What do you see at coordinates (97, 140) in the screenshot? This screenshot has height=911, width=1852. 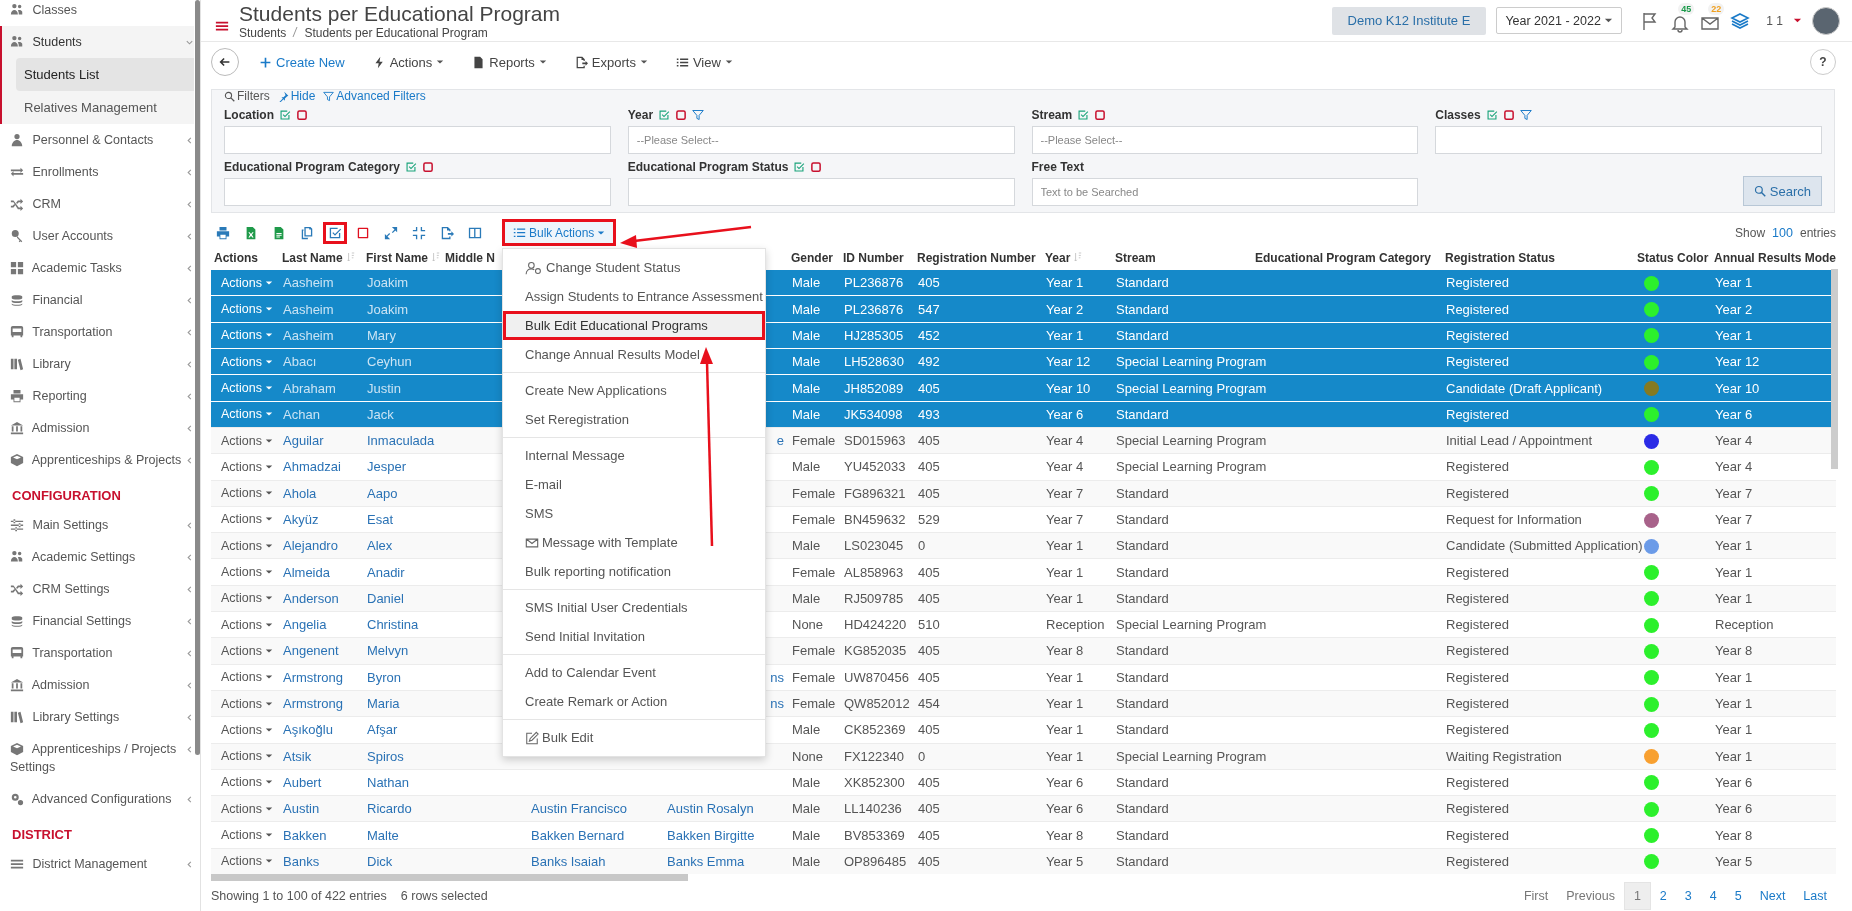 I see `sidebar-item: Personnel & Contacts` at bounding box center [97, 140].